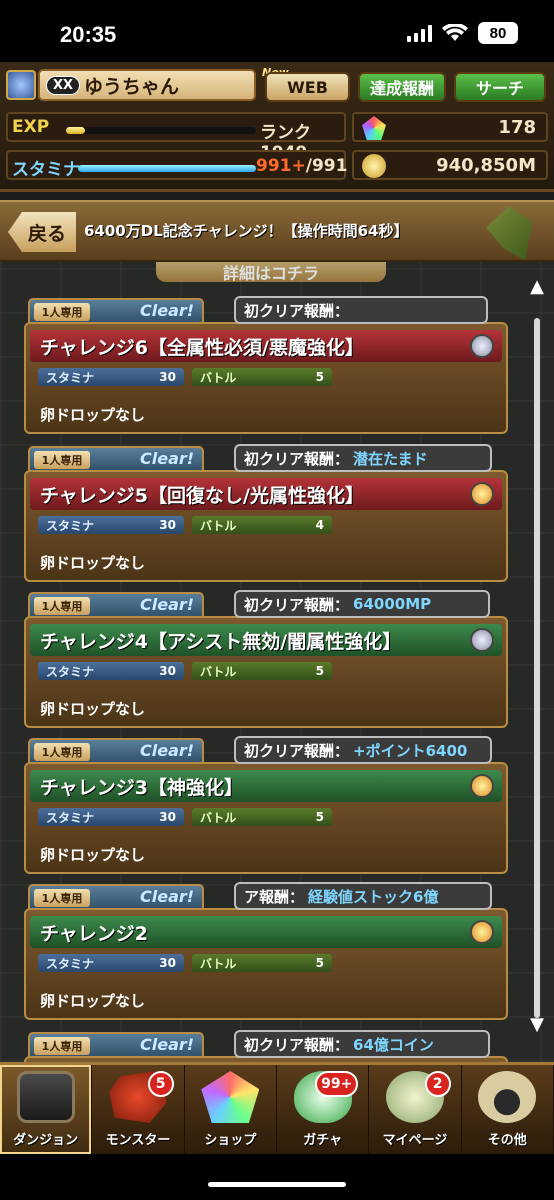  What do you see at coordinates (221, 641) in the screenshot?
I see `floor-name: チャレンジ4【アシスト無効/闇属性強化】` at bounding box center [221, 641].